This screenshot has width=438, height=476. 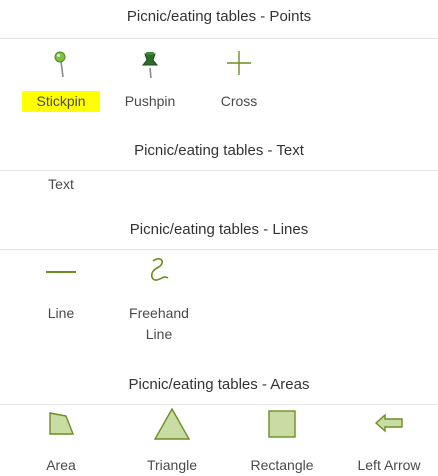 I want to click on left-arrow-icon, so click(x=389, y=425).